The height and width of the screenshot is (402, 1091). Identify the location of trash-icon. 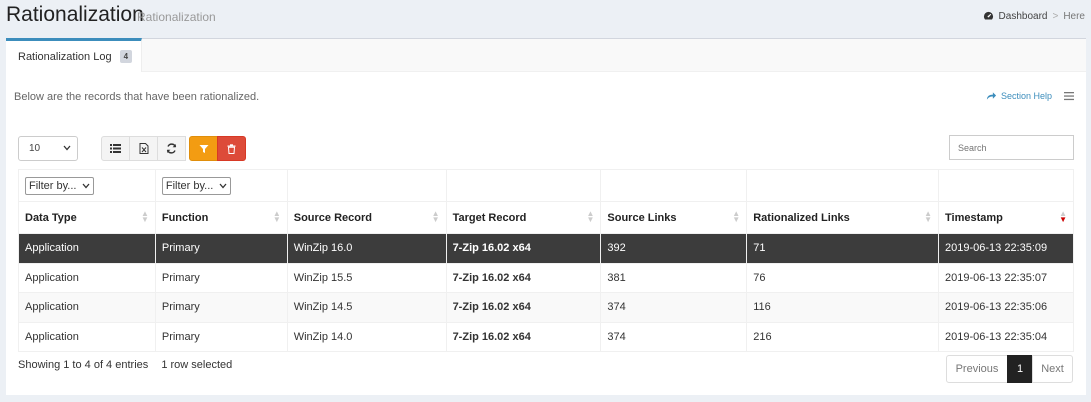
(231, 148).